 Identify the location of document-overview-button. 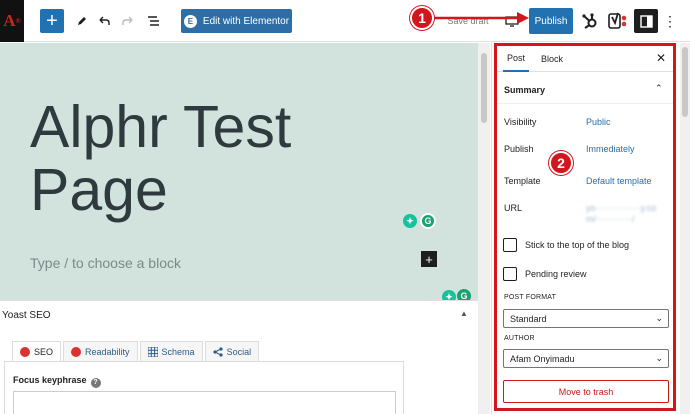
(153, 21).